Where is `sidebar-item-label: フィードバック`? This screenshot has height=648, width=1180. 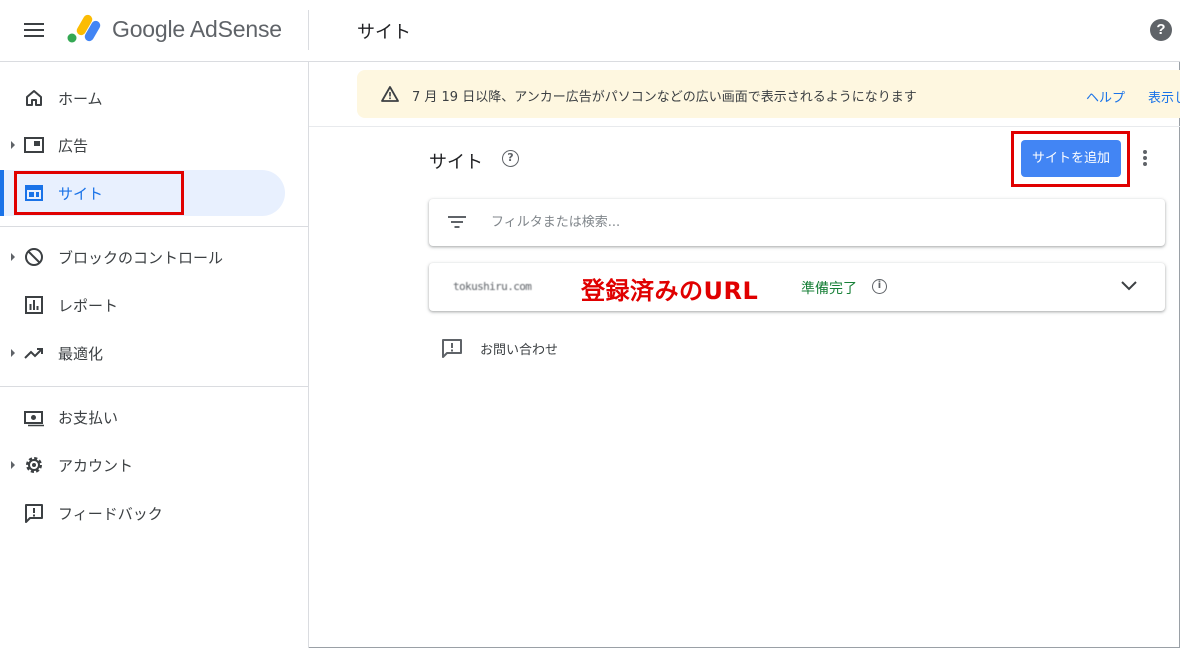
sidebar-item-label: フィードバック is located at coordinates (110, 514).